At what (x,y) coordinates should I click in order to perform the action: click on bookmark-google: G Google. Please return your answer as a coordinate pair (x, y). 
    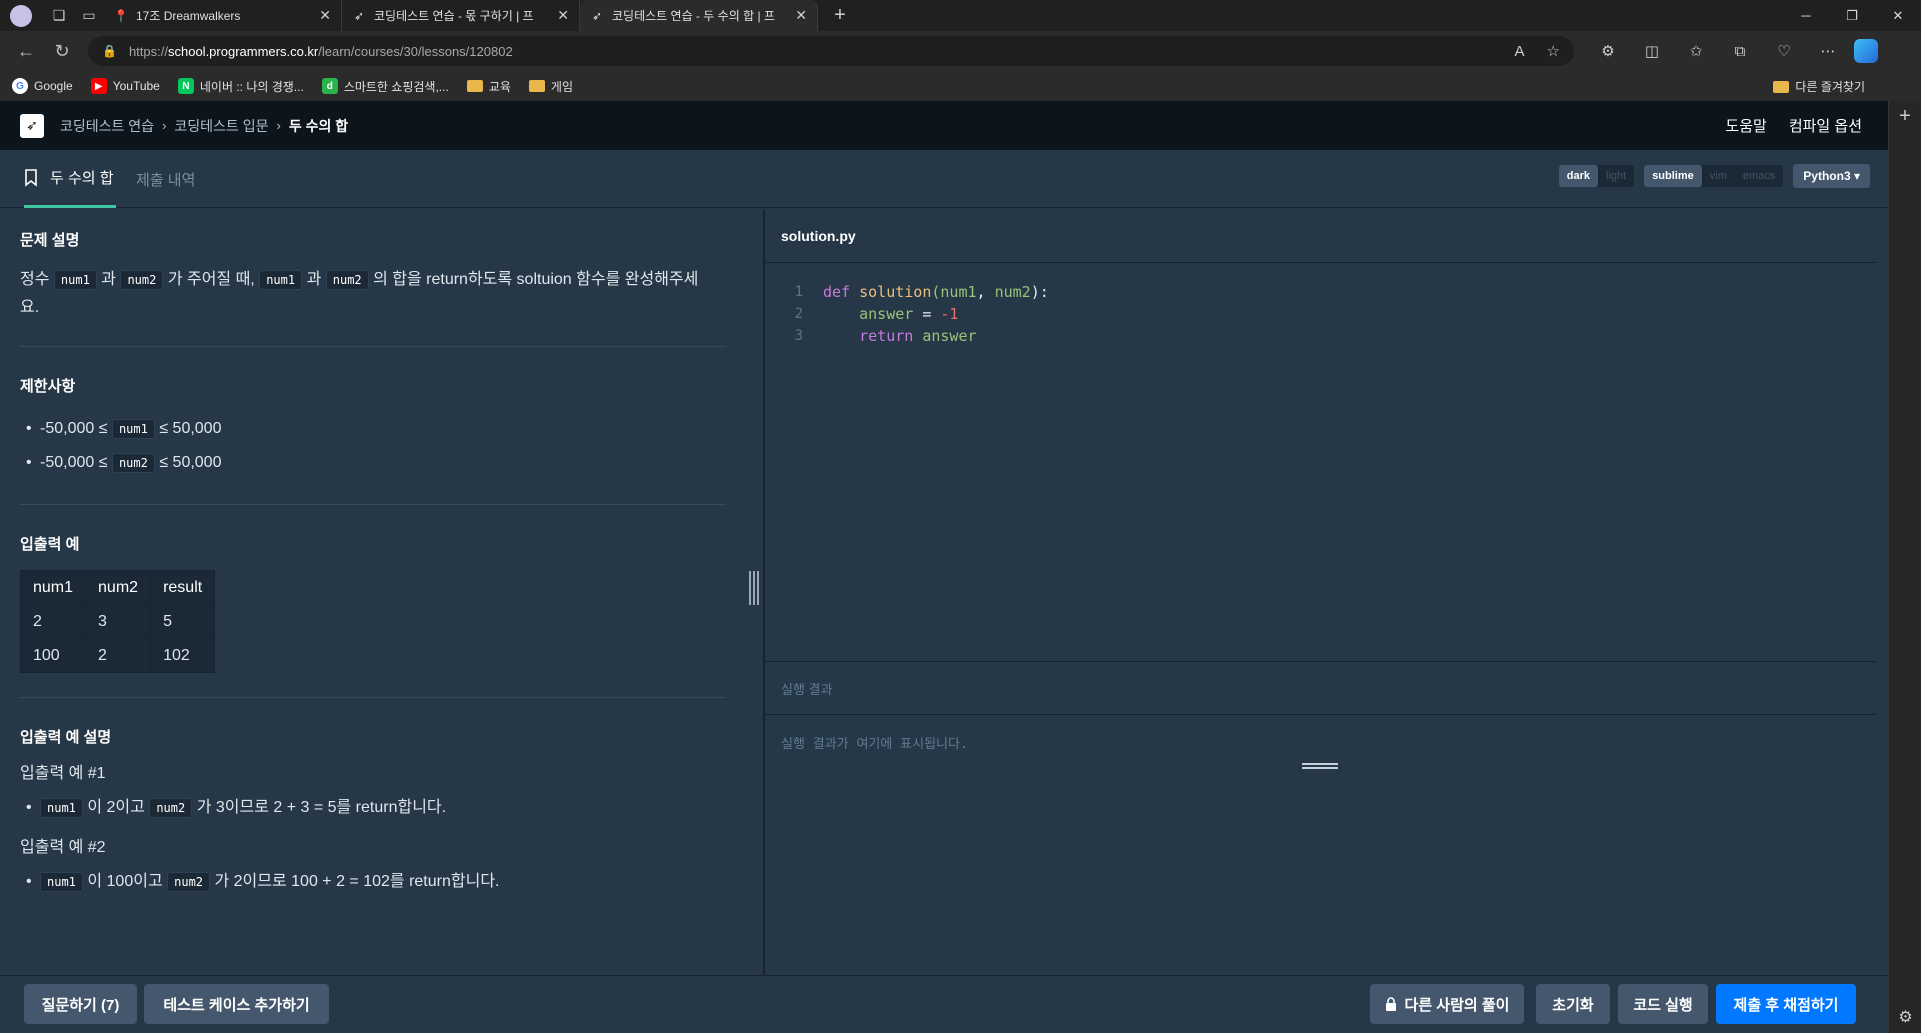
    Looking at the image, I should click on (42, 86).